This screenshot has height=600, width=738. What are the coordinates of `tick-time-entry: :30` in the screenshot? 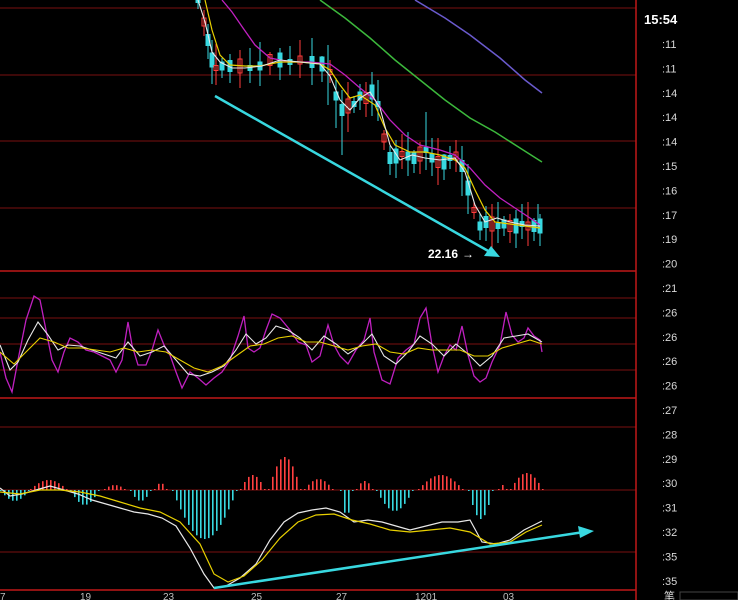 It's located at (669, 484).